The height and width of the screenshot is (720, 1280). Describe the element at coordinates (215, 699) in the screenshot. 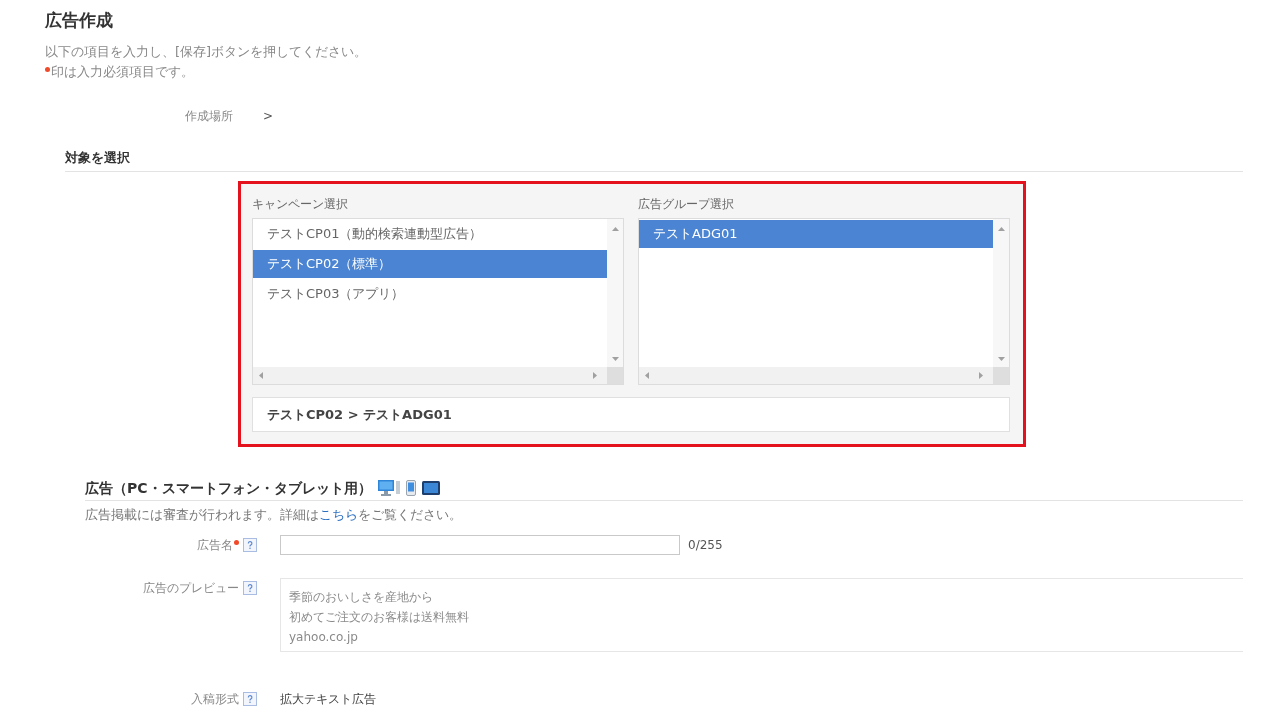

I see `field-label: 入稿形式` at that location.